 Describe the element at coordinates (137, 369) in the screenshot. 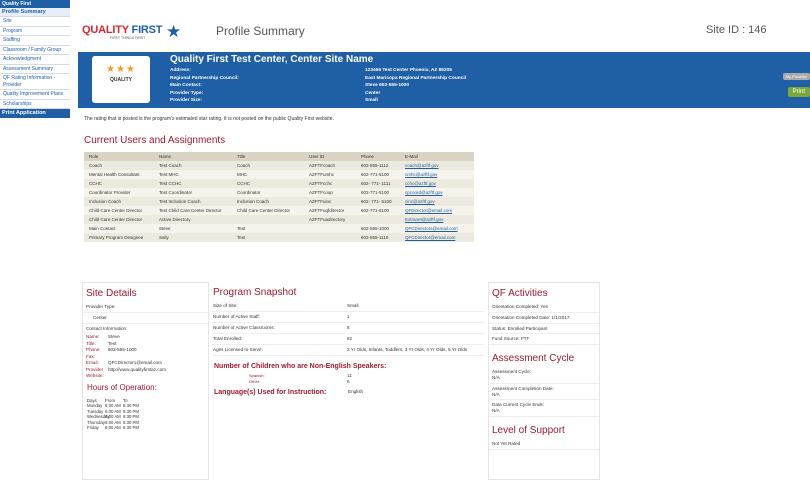

I see `contact-value: http://www.qualityfirstaz.com` at that location.